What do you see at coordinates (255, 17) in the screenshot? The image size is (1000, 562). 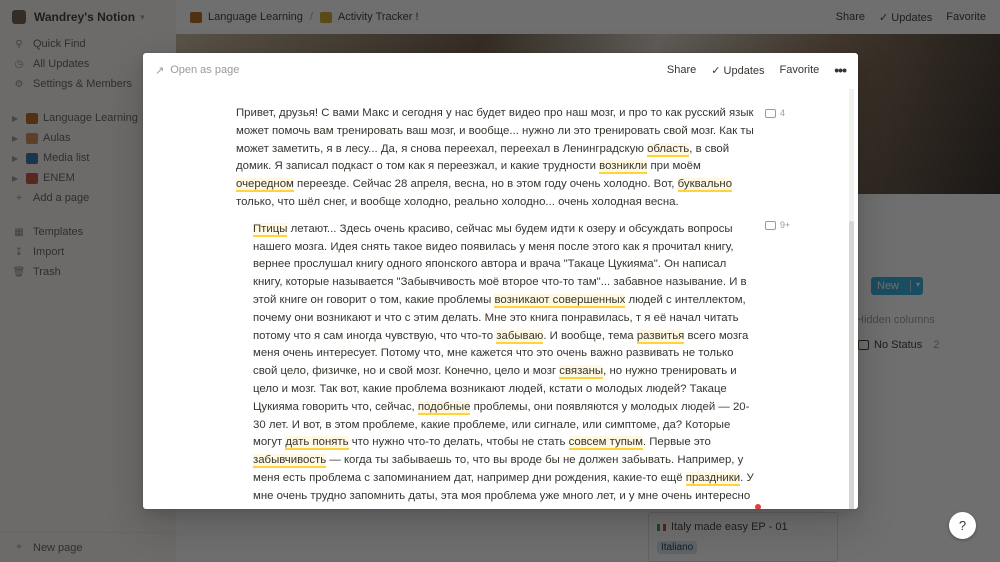 I see `breadcrumb-item: Language Learning` at bounding box center [255, 17].